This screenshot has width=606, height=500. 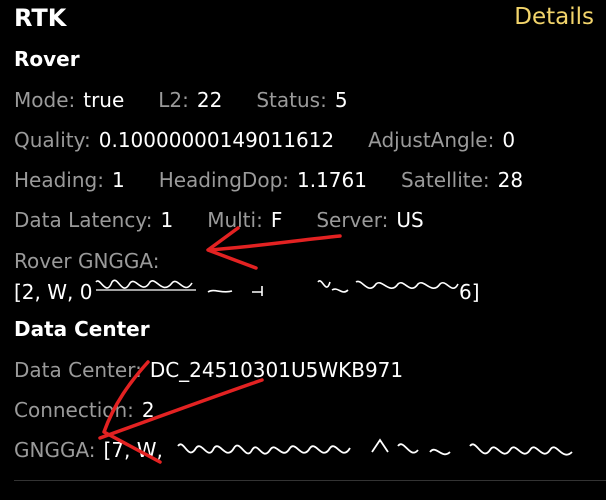 What do you see at coordinates (87, 261) in the screenshot?
I see `rover-gngga-label: Rover GNGGA:` at bounding box center [87, 261].